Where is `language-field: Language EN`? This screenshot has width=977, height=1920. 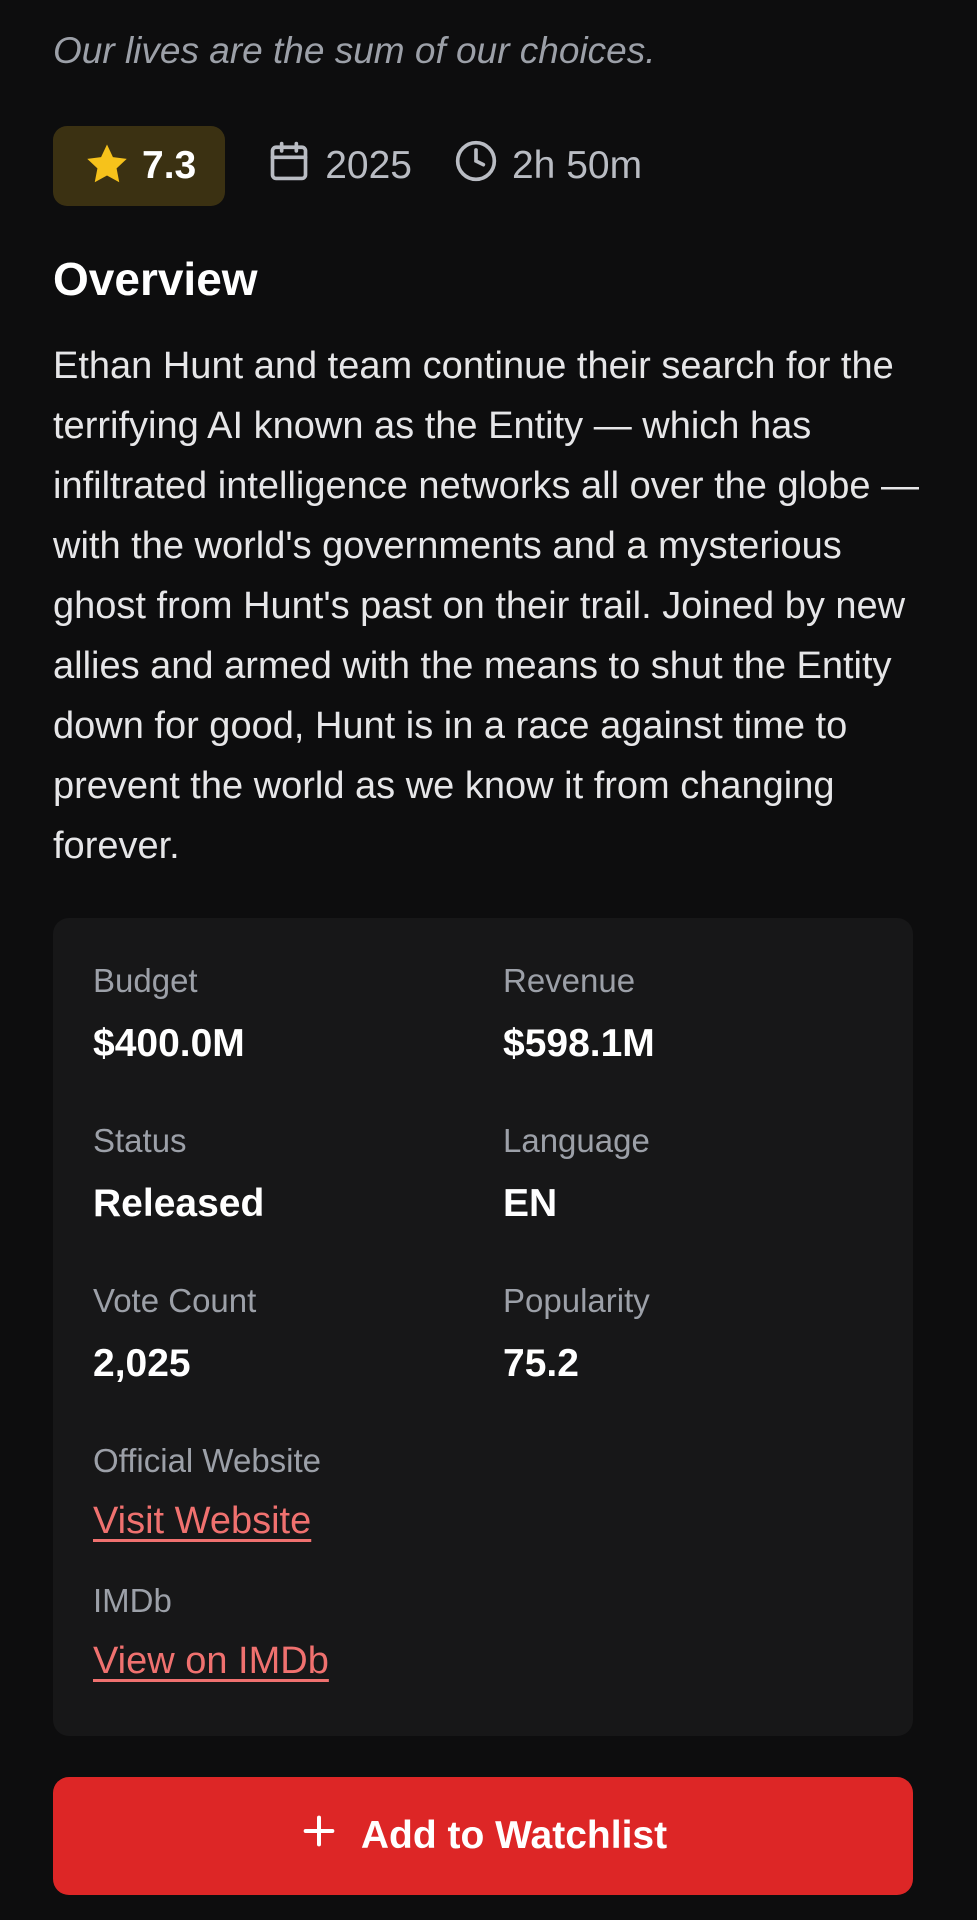 language-field: Language EN is located at coordinates (576, 1174).